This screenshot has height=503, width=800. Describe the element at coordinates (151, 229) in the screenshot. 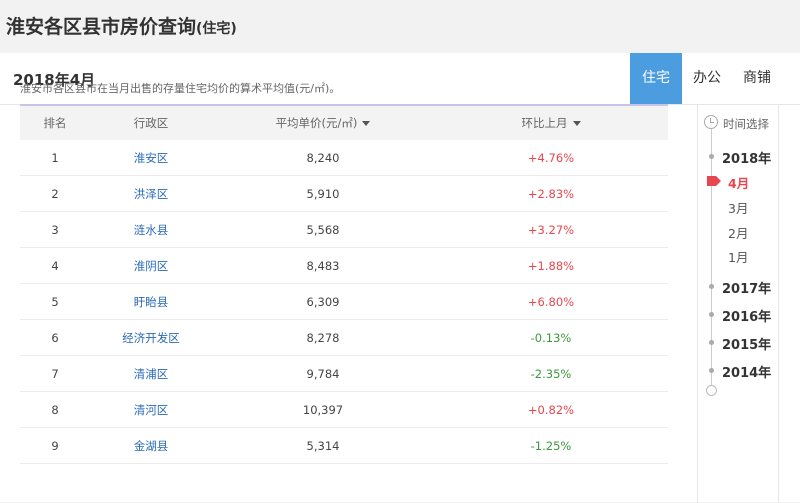

I see `region-link: 涟水县` at that location.